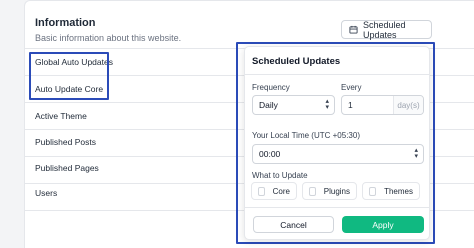 The width and height of the screenshot is (474, 248). What do you see at coordinates (46, 193) in the screenshot?
I see `row-label-users: Users` at bounding box center [46, 193].